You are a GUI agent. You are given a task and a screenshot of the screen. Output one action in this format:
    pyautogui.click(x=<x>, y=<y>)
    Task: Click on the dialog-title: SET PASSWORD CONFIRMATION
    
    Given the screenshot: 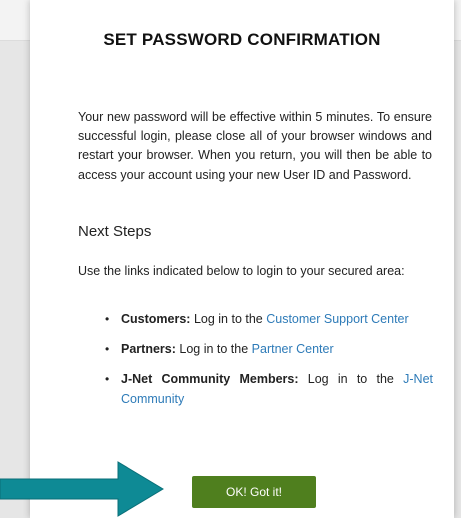 What is the action you would take?
    pyautogui.click(x=242, y=39)
    